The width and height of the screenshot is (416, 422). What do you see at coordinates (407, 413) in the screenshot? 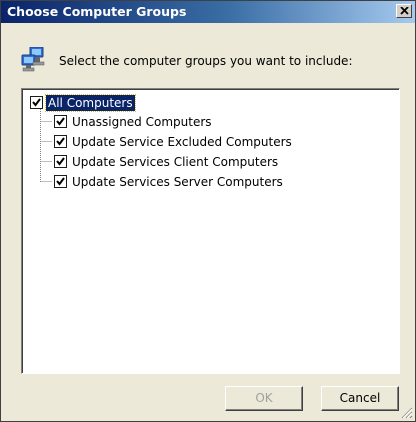
I see `resize-grip-icon` at bounding box center [407, 413].